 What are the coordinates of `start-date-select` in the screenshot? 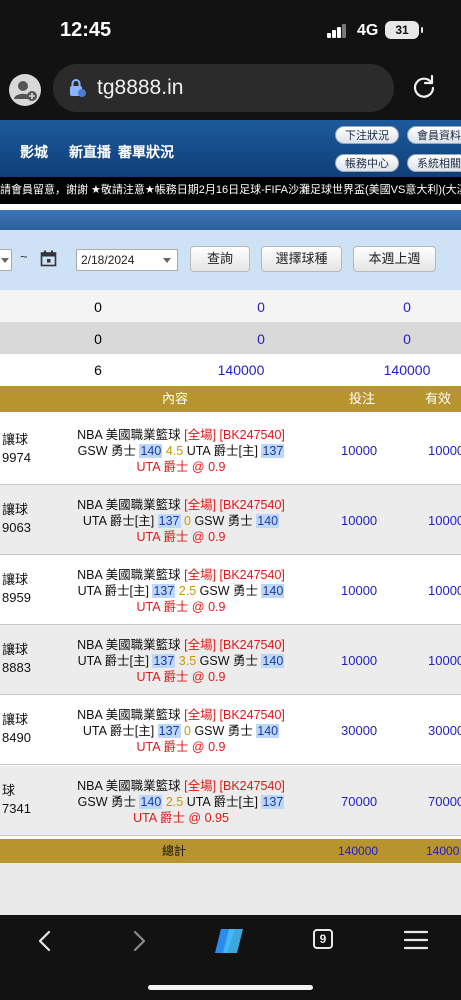 It's located at (6, 260).